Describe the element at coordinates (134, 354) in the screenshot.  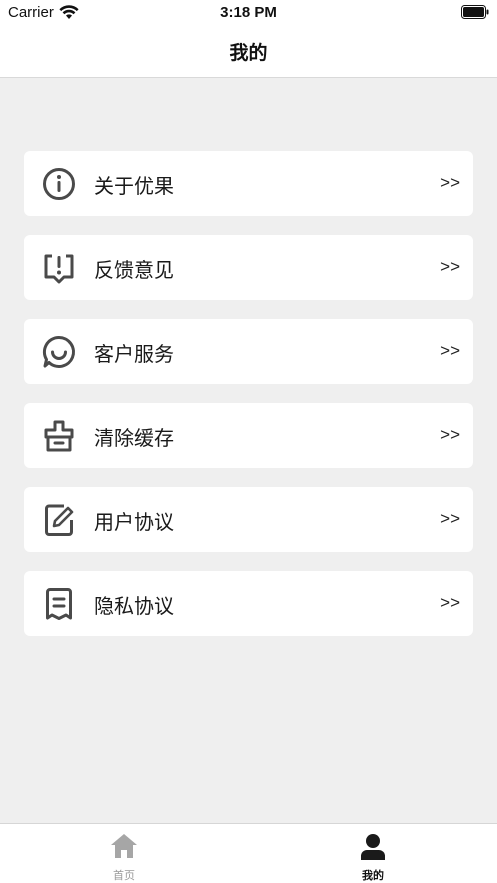
I see `menu-item-label: 客户服务` at that location.